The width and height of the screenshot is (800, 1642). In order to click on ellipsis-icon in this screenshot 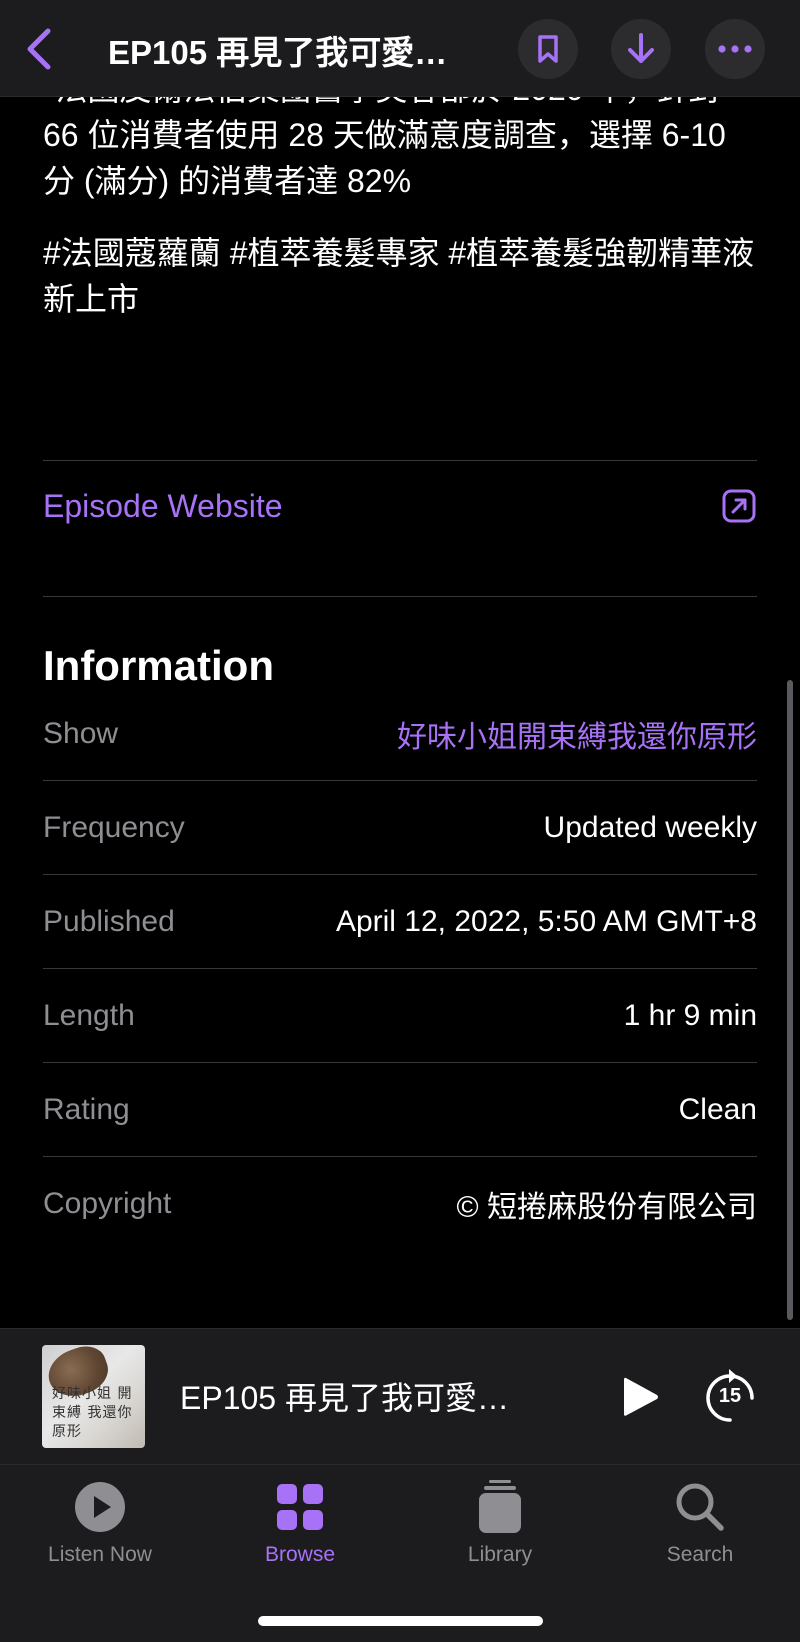, I will do `click(735, 49)`.